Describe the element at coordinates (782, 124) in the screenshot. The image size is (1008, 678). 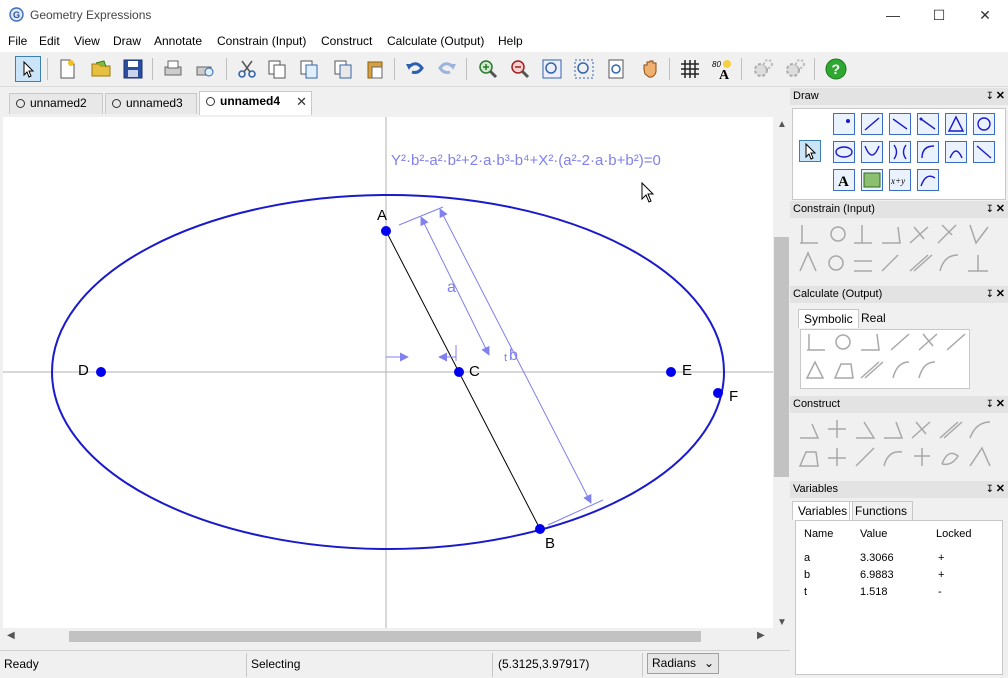
I see `scroll-up-icon: ▲` at that location.